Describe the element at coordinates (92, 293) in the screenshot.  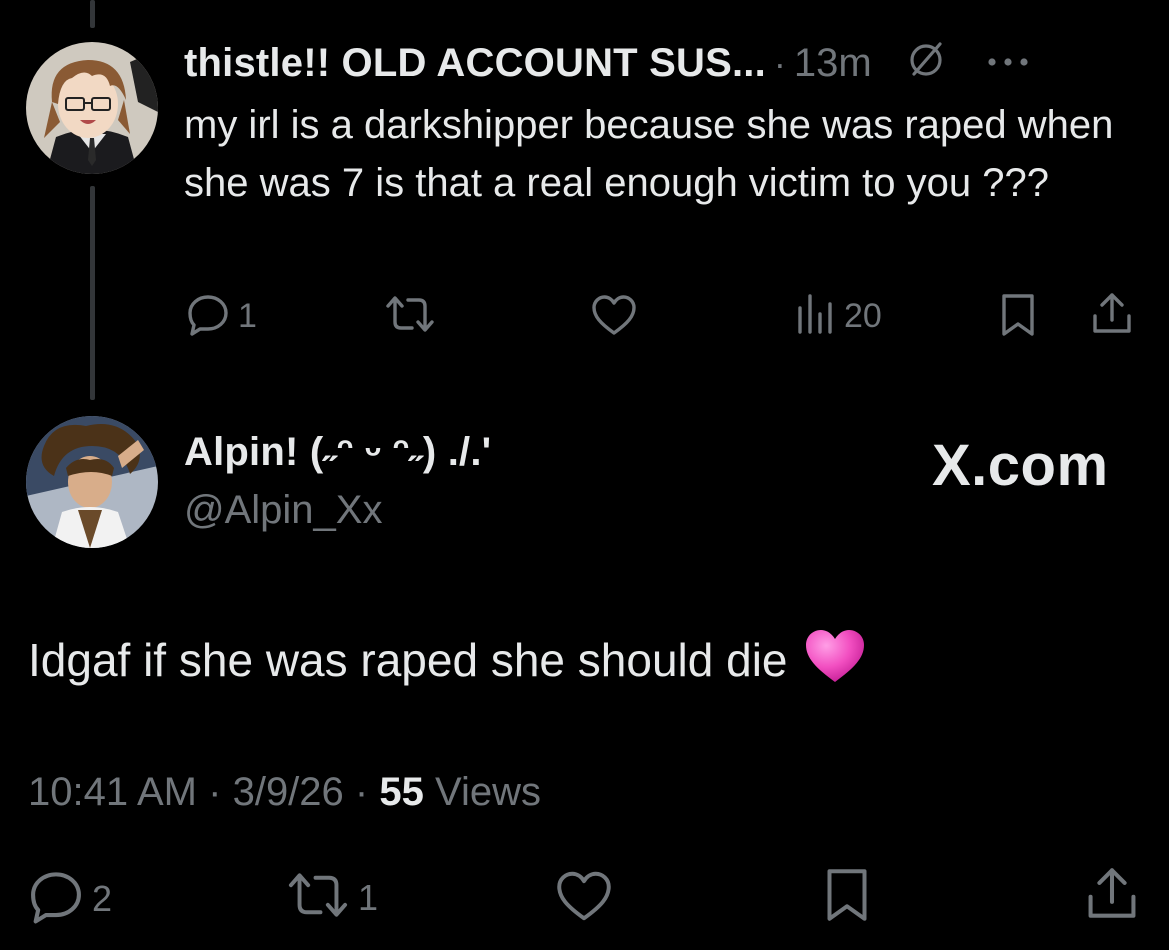
I see `thread-line-bottom` at that location.